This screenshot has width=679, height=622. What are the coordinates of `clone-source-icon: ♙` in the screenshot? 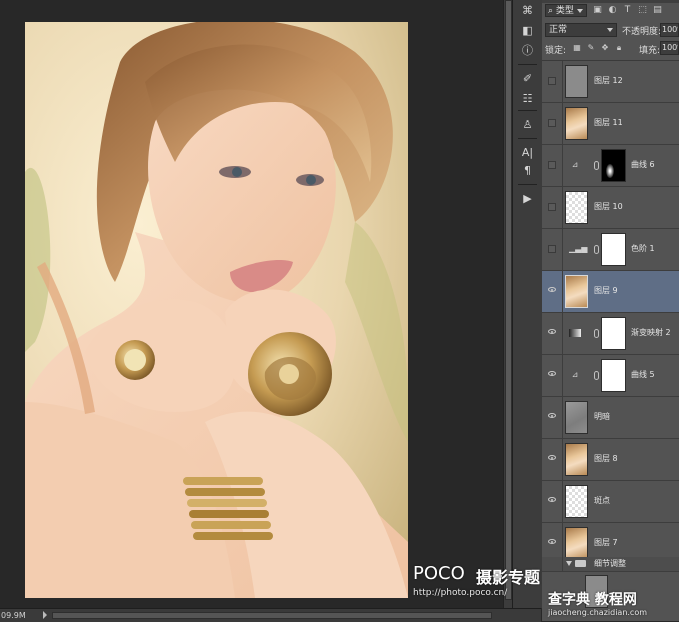 It's located at (527, 125).